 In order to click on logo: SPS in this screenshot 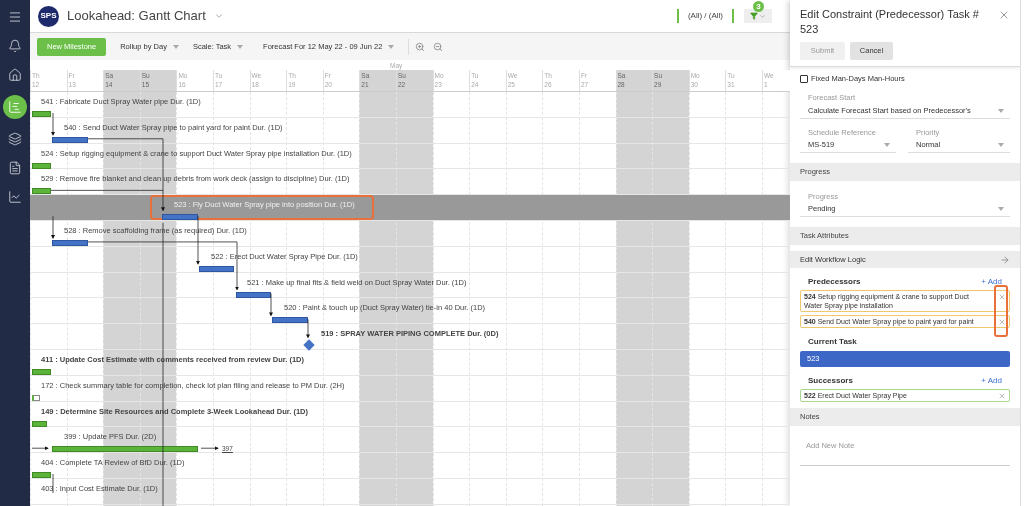, I will do `click(48, 16)`.